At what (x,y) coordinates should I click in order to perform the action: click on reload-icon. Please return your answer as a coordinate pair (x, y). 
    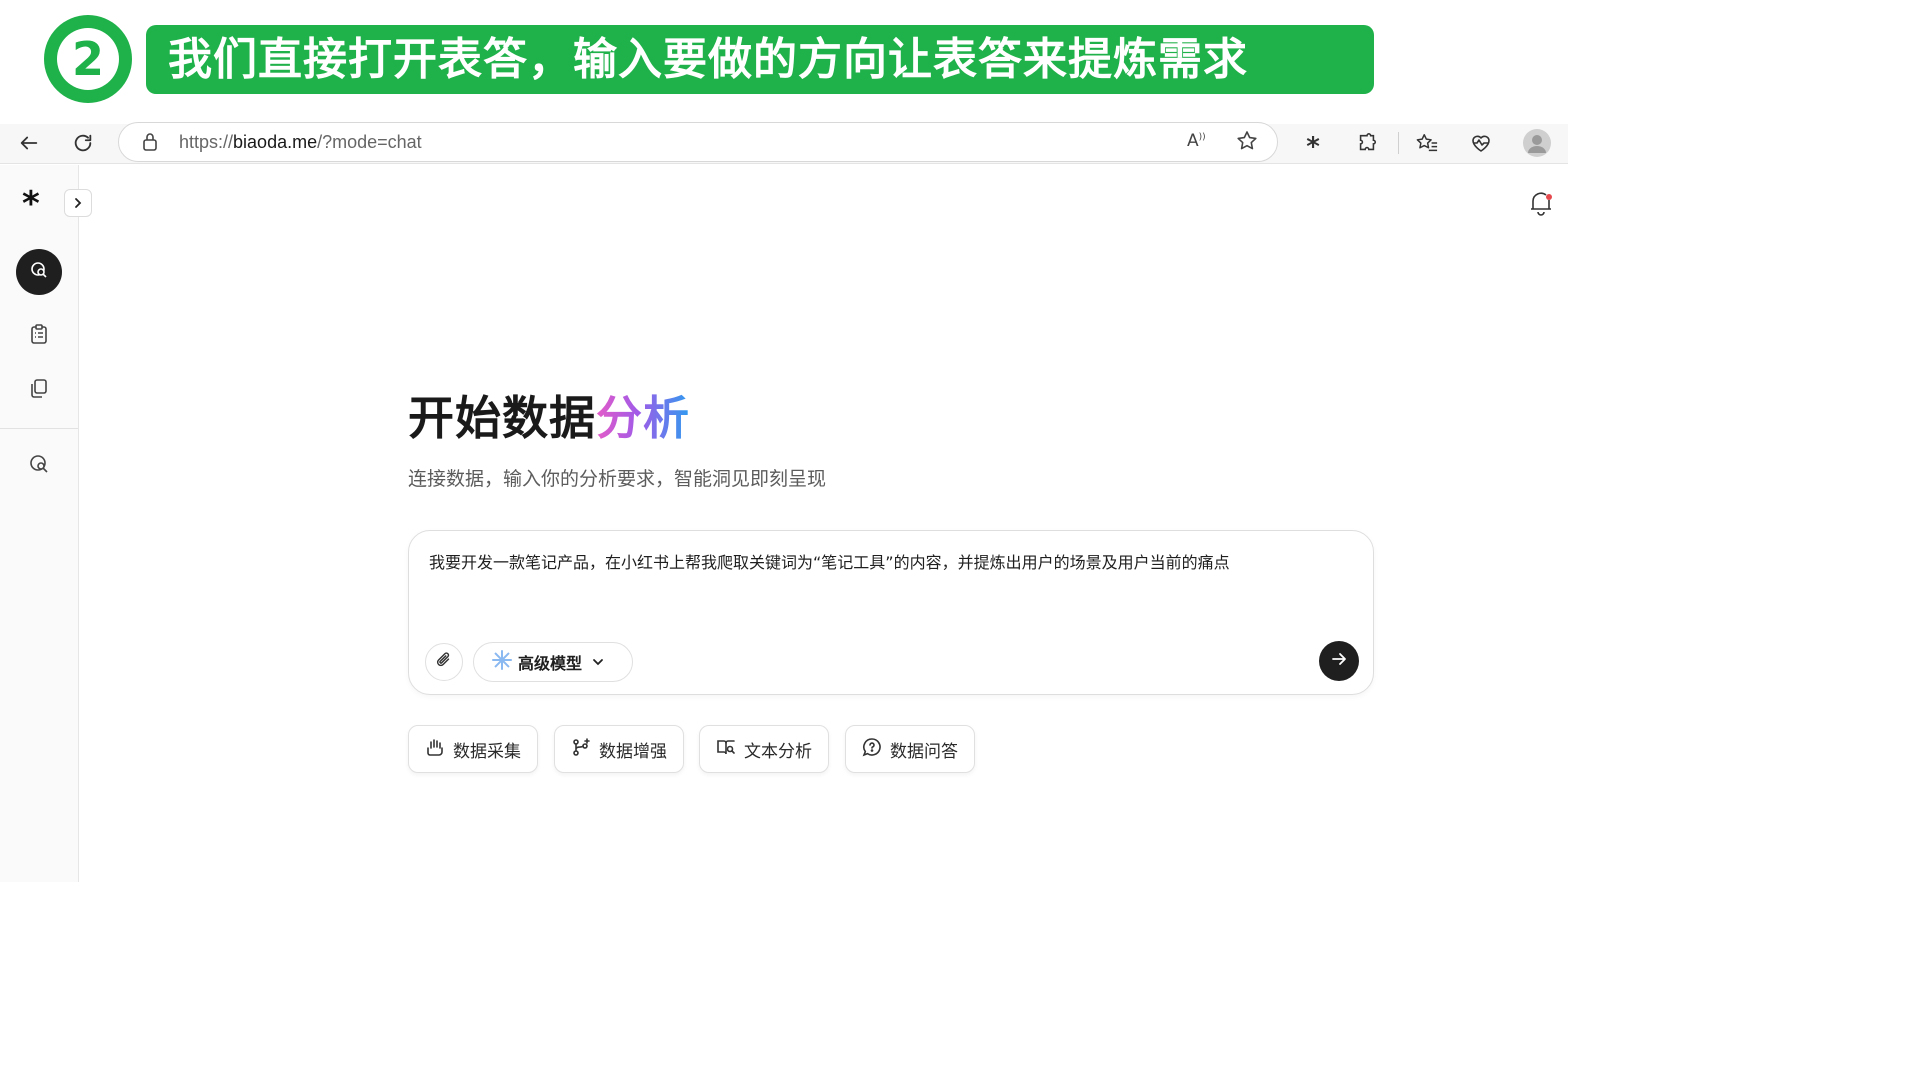
    Looking at the image, I should click on (83, 143).